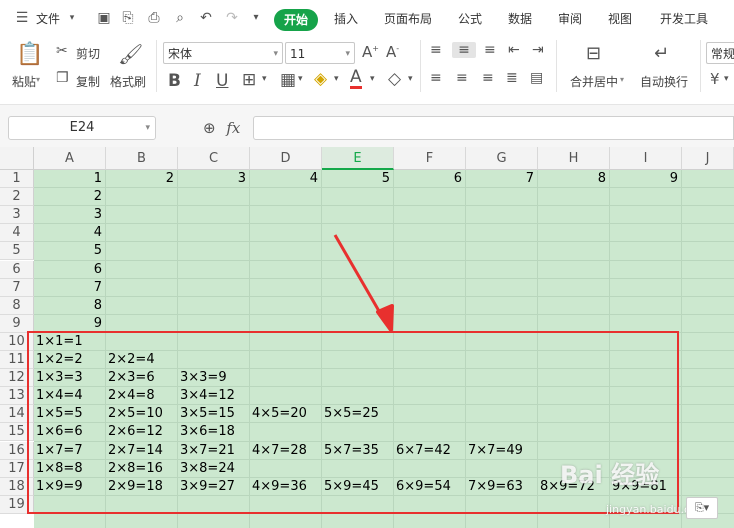  Describe the element at coordinates (702, 508) in the screenshot. I see `paste-options-icon: ⎘▾` at that location.